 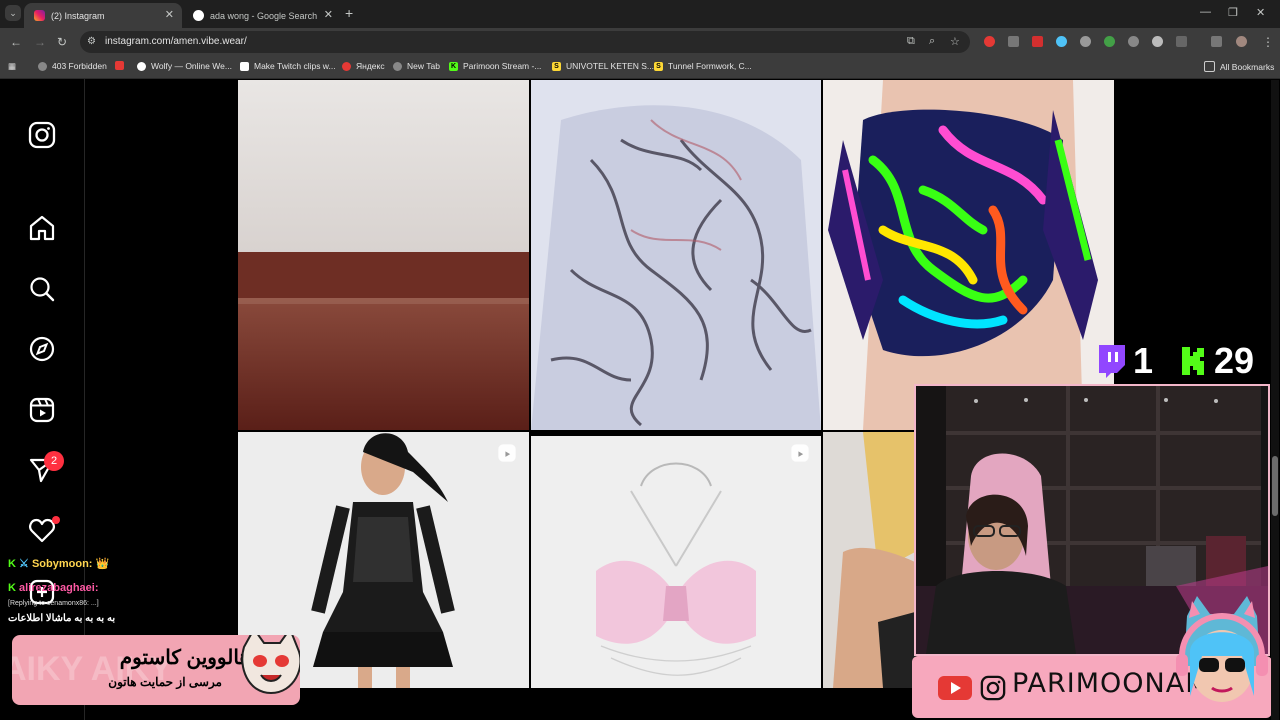 I want to click on banner-subtitle: مرسی از حمایت هاتون, so click(x=165, y=682).